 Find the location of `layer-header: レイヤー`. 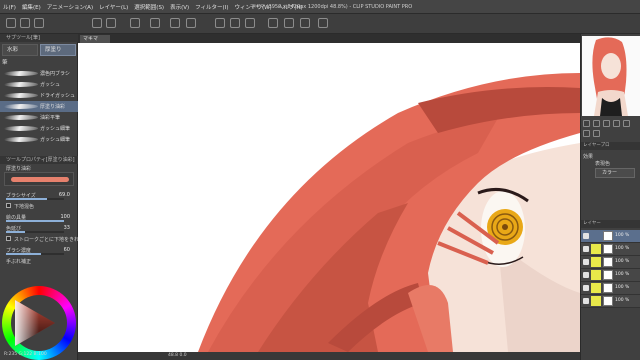

layer-header: レイヤー is located at coordinates (610, 224).